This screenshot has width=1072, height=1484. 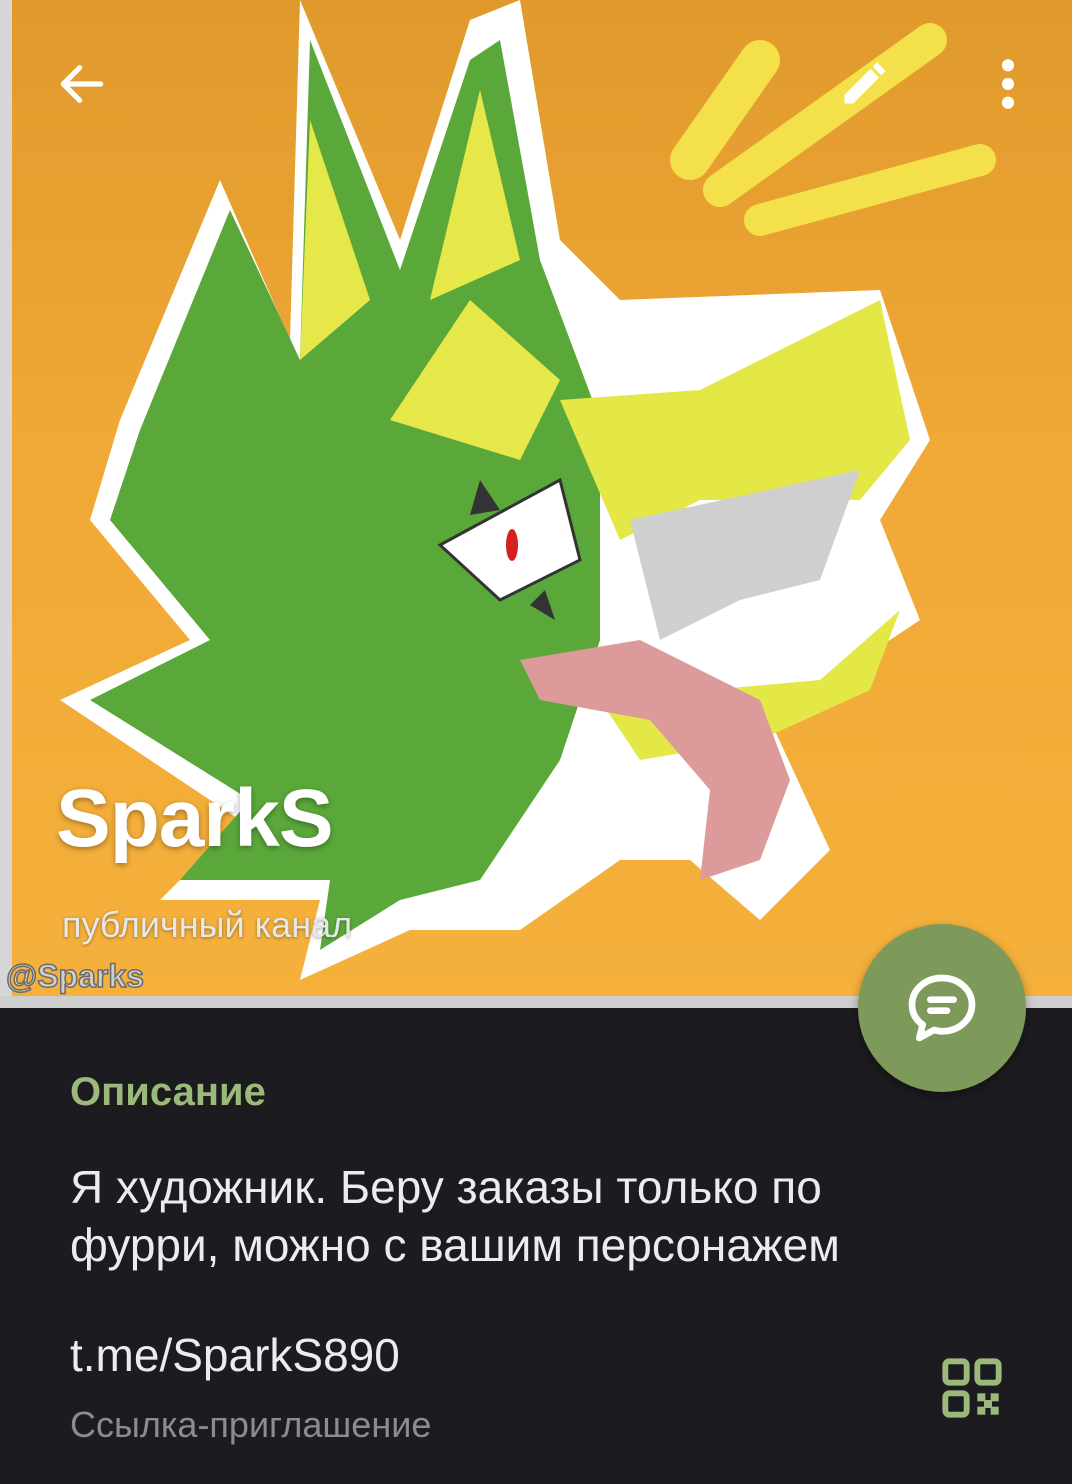 I want to click on open-chat-button, so click(x=942, y=1008).